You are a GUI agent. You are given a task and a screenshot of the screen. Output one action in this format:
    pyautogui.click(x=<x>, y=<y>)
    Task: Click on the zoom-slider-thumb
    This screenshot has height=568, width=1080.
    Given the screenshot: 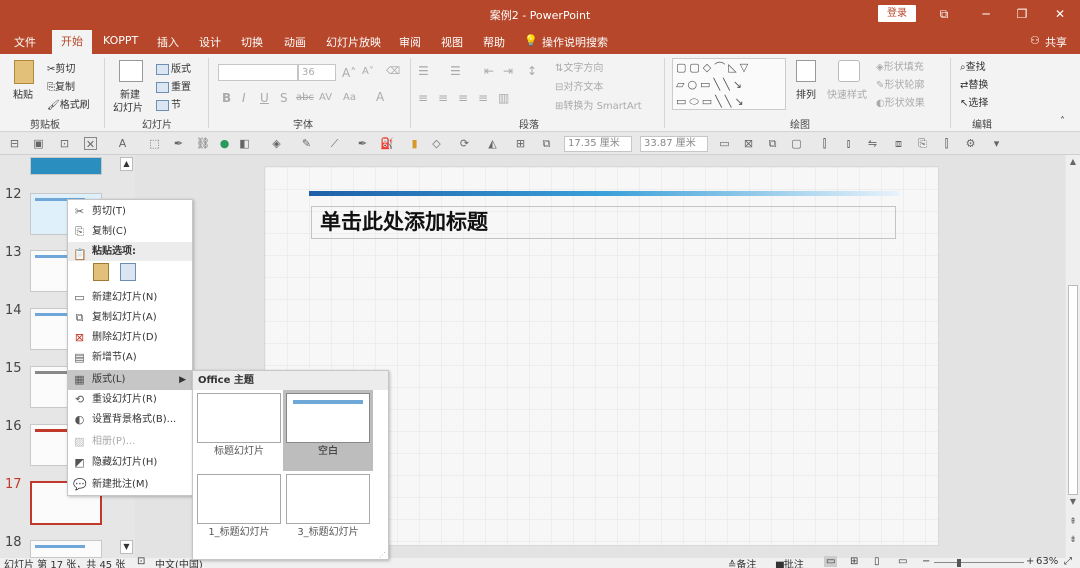 What is the action you would take?
    pyautogui.click(x=959, y=563)
    